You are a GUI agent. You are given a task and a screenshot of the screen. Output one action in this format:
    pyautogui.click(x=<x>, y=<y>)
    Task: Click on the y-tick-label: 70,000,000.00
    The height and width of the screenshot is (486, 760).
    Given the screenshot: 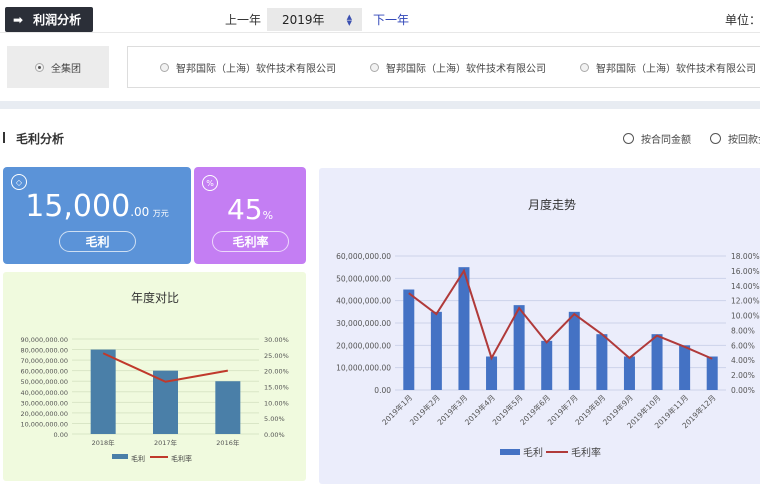 What is the action you would take?
    pyautogui.click(x=44, y=361)
    